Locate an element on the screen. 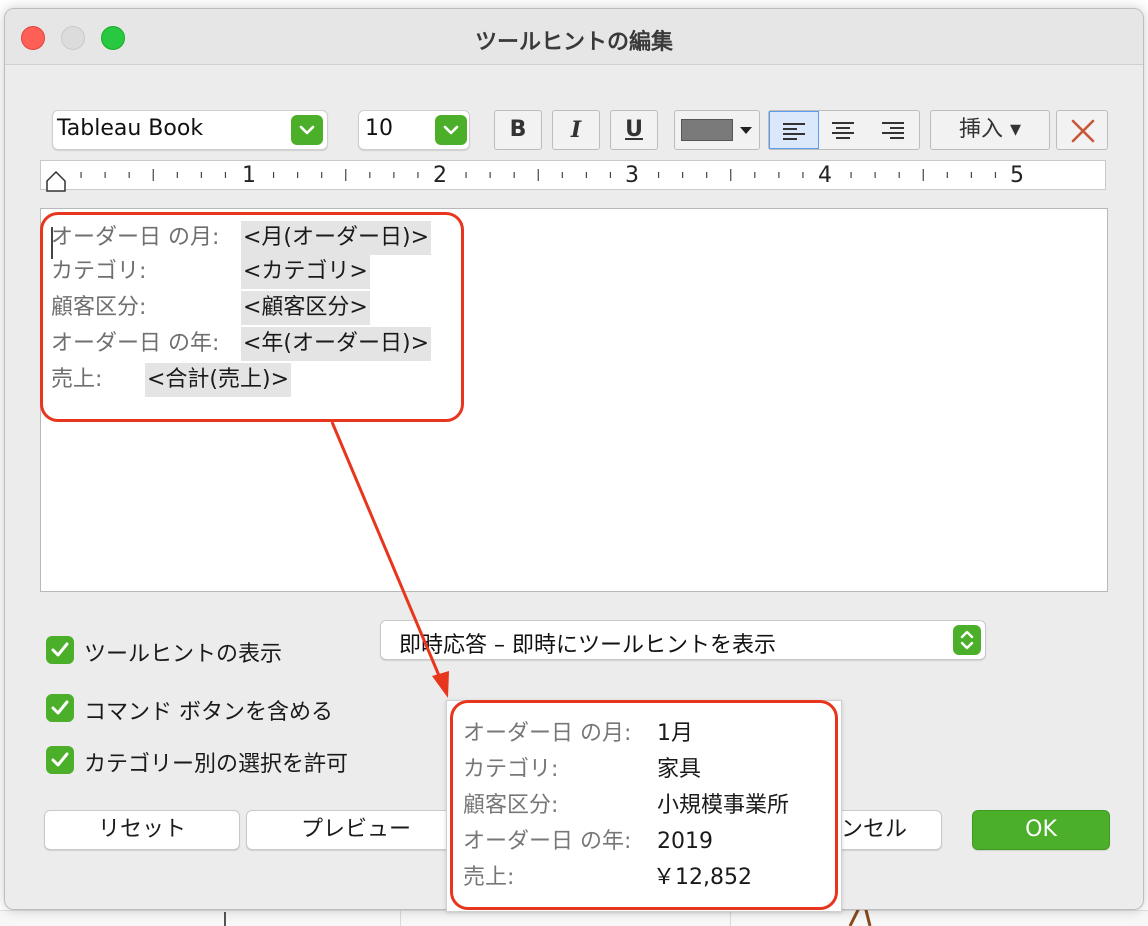 The height and width of the screenshot is (926, 1148). close-x-icon is located at coordinates (1083, 131).